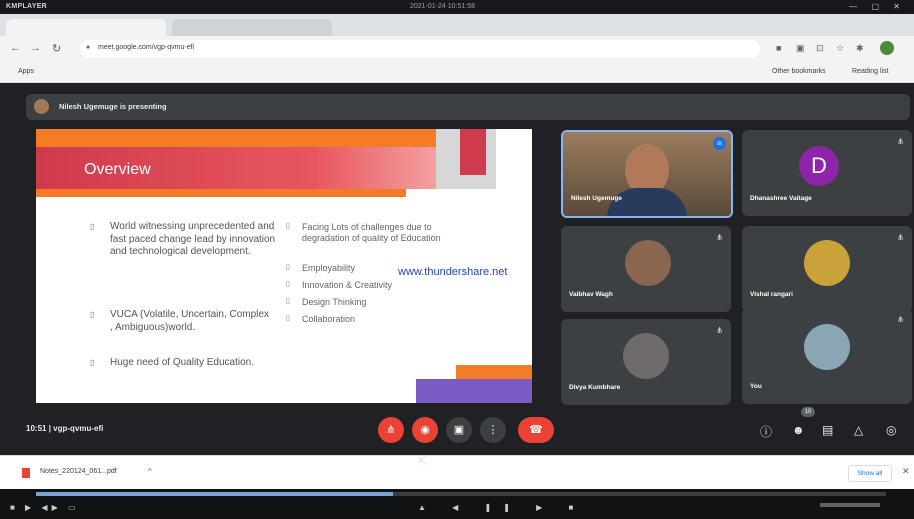  I want to click on presenting-banner: Nilesh Ugemuge is presenting, so click(468, 107).